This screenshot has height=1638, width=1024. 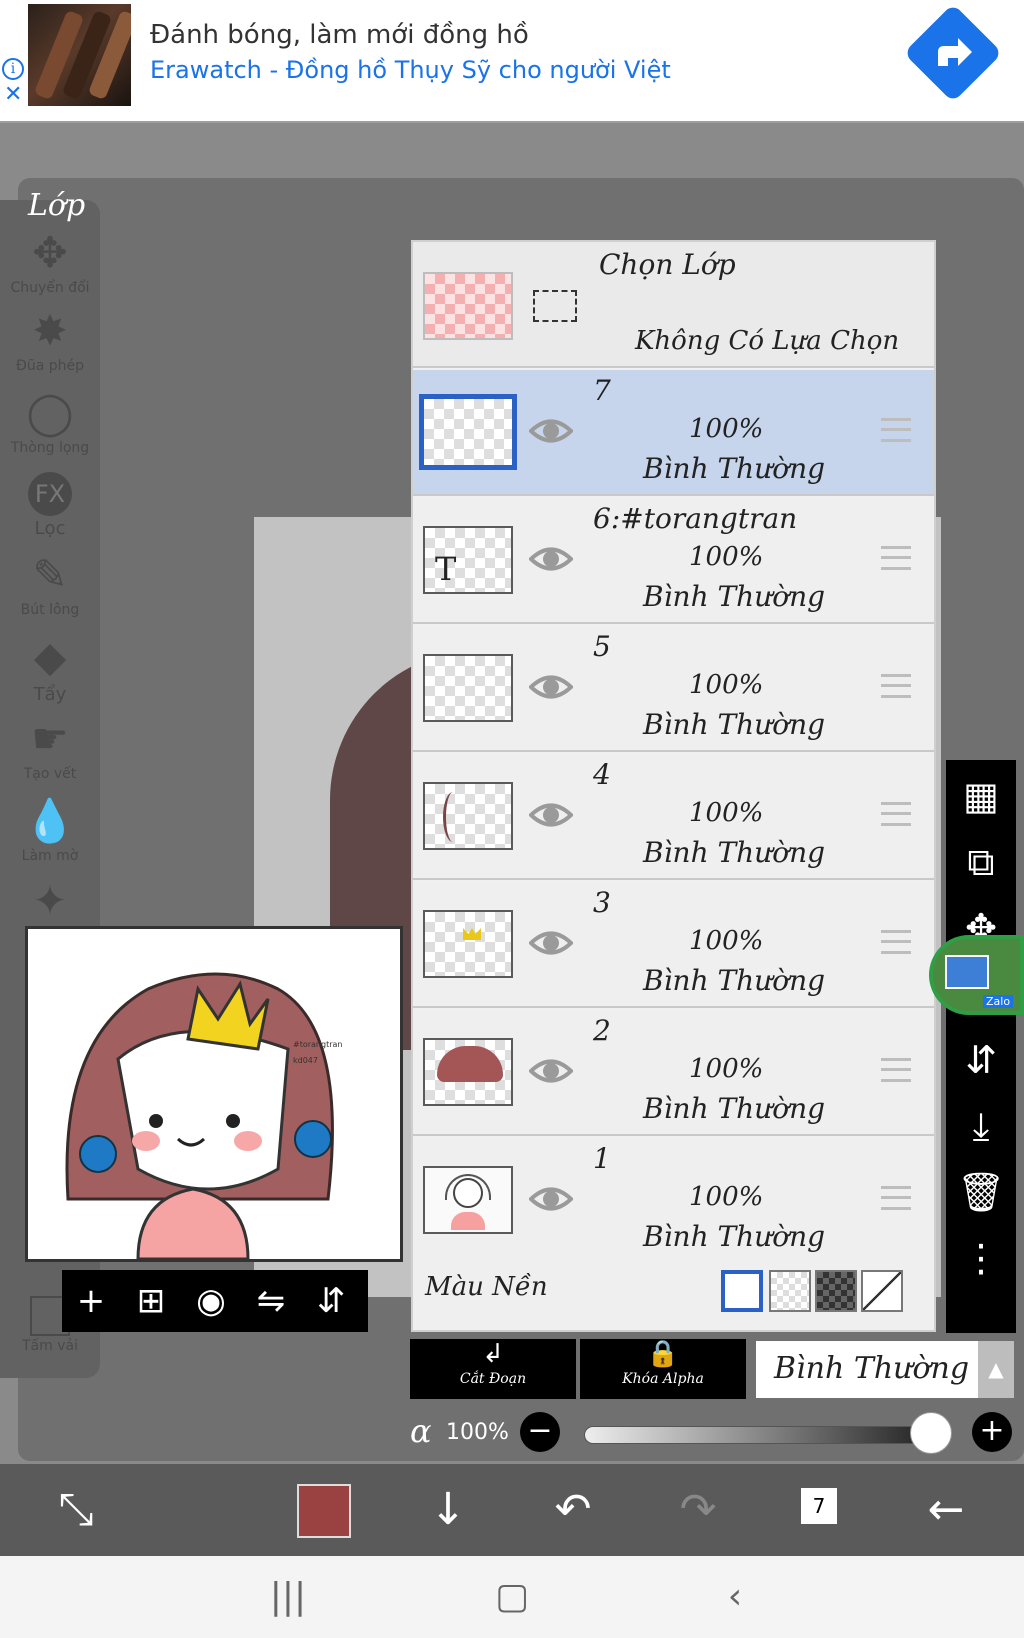 I want to click on trash-icon: 🗑, so click(x=981, y=1192).